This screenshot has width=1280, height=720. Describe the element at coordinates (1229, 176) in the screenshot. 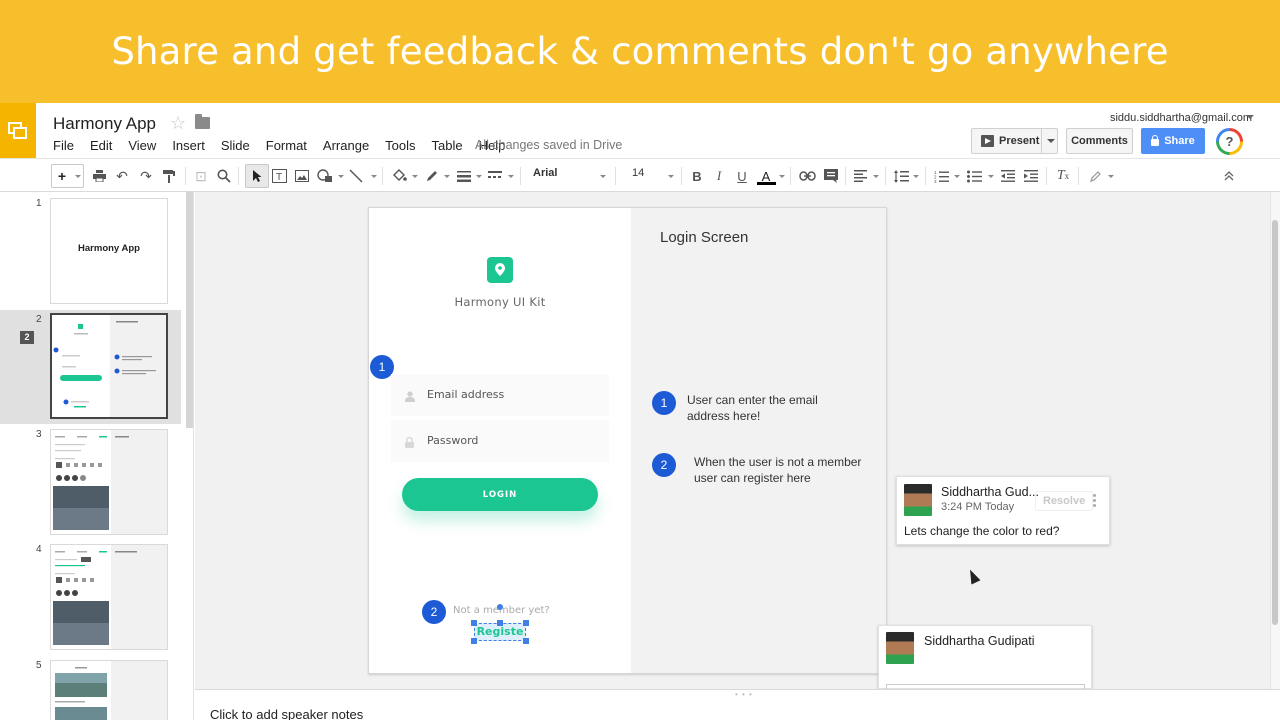

I see `collapse-toolbar-icon` at that location.